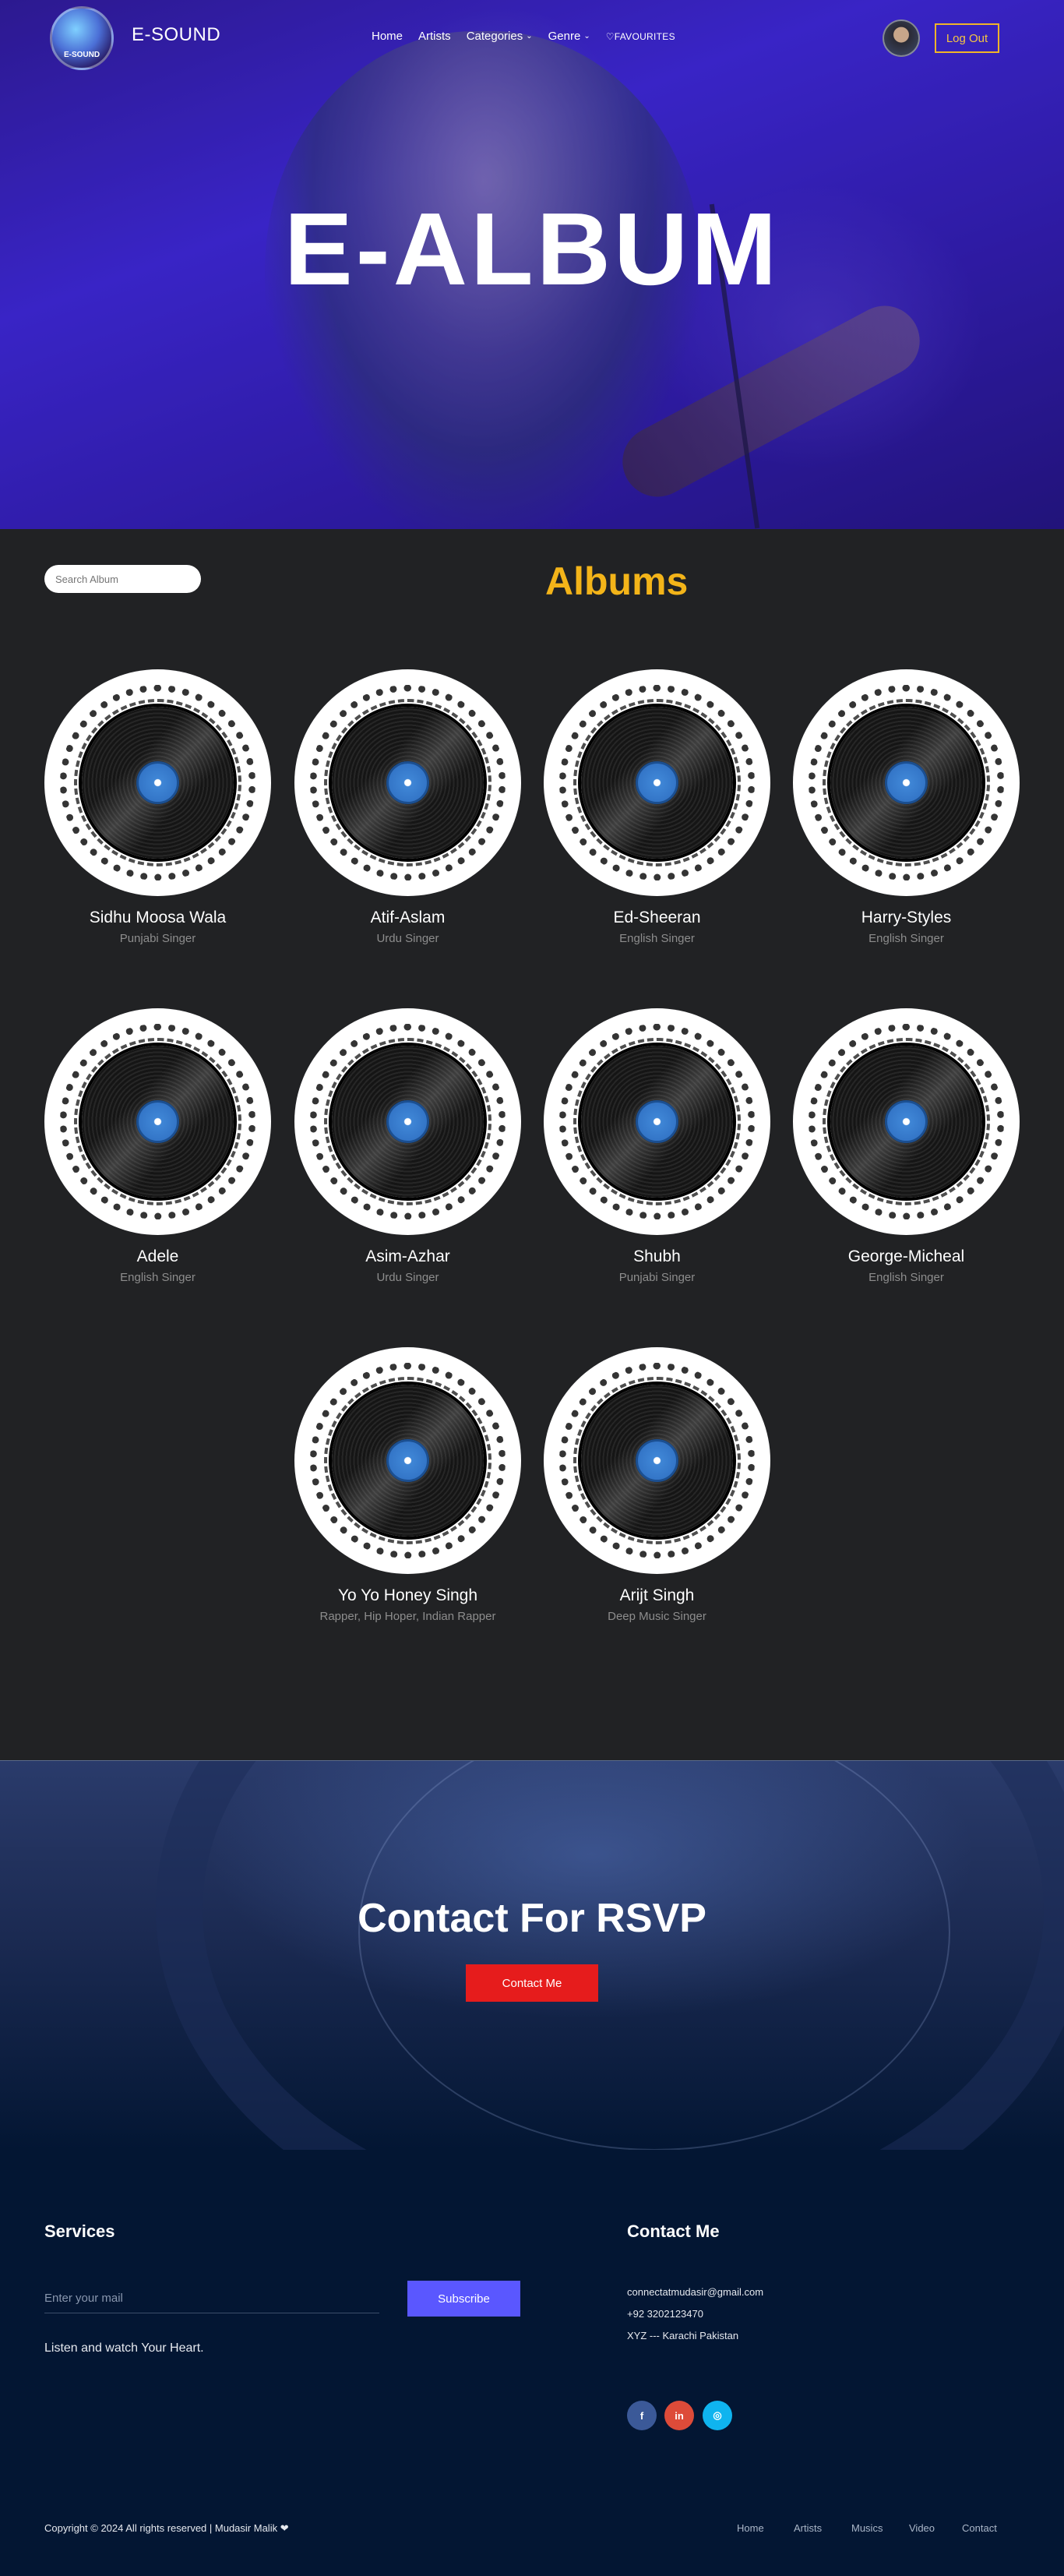  What do you see at coordinates (640, 36) in the screenshot?
I see `nav-favourites: ♡FAVOURITES` at bounding box center [640, 36].